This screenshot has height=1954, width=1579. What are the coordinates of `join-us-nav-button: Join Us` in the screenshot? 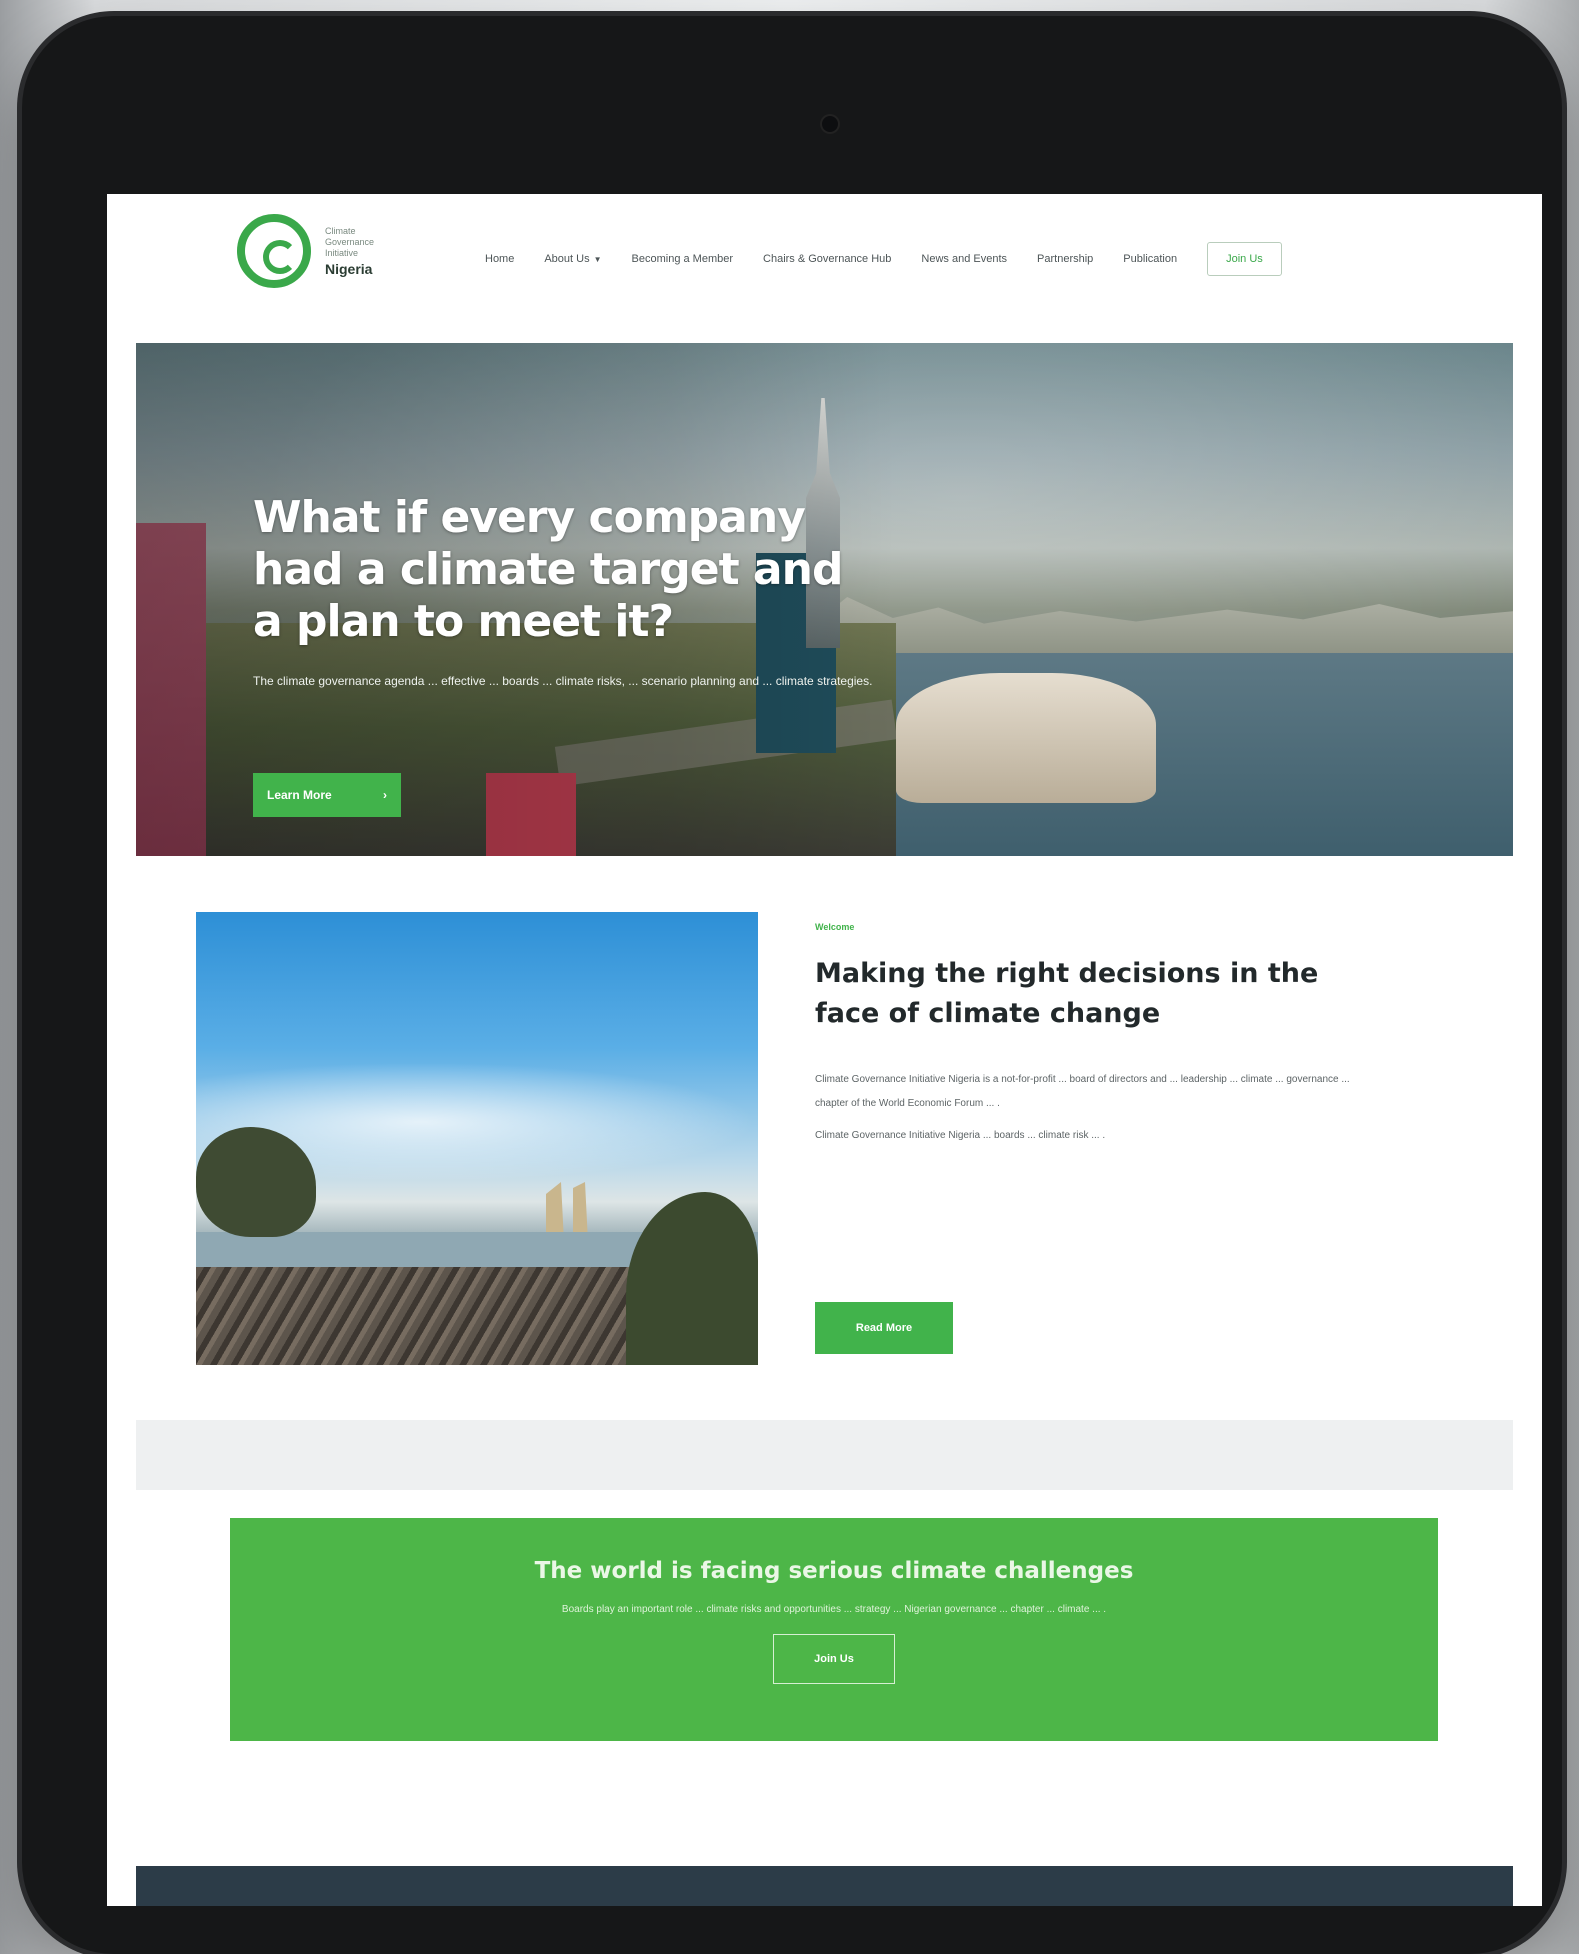 It's located at (1244, 259).